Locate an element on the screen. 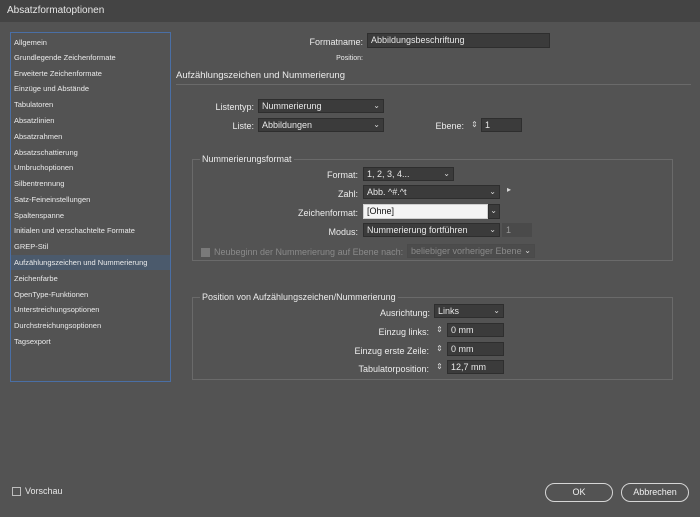 This screenshot has width=700, height=517. zeichenformat-label: Zeichenformat: is located at coordinates (327, 213).